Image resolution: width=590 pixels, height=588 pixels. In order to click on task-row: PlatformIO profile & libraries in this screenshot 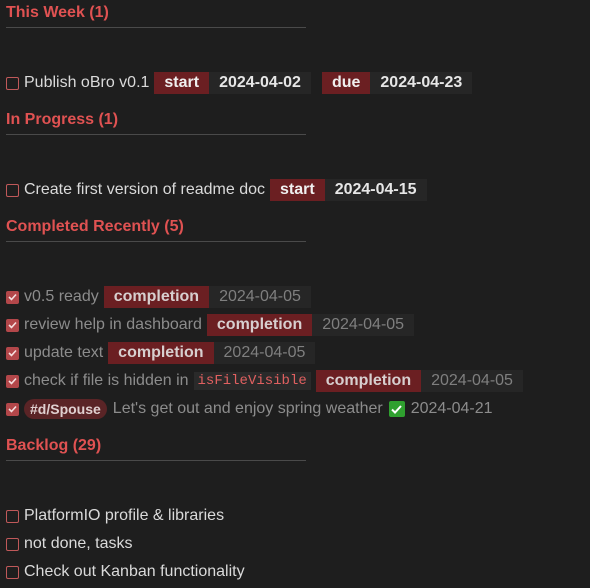, I will do `click(115, 516)`.